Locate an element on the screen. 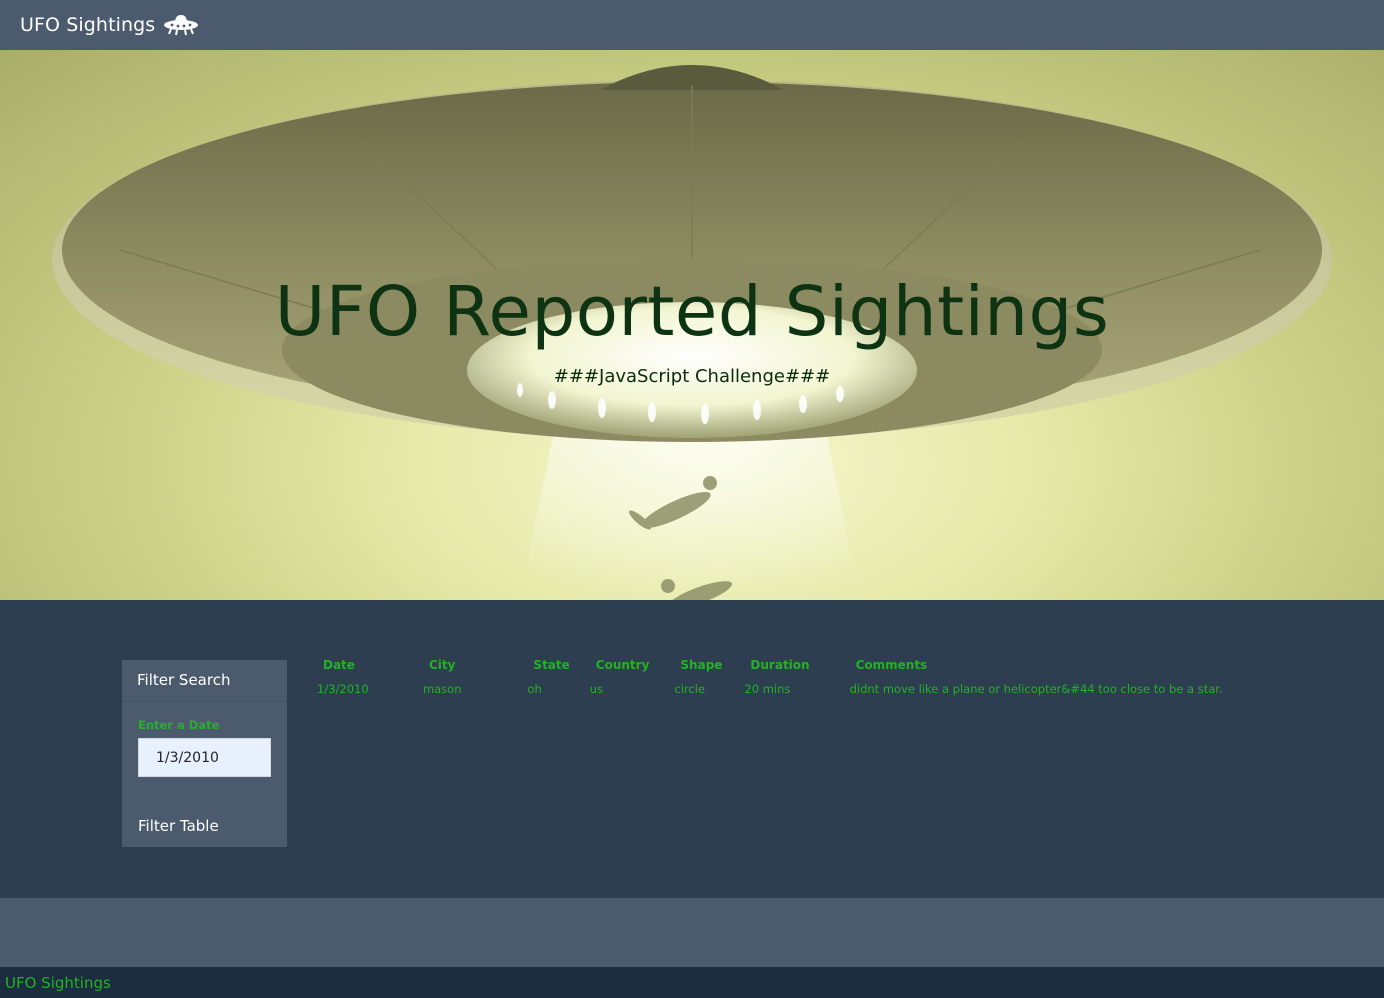 The width and height of the screenshot is (1384, 998). cell-city: mason is located at coordinates (442, 689).